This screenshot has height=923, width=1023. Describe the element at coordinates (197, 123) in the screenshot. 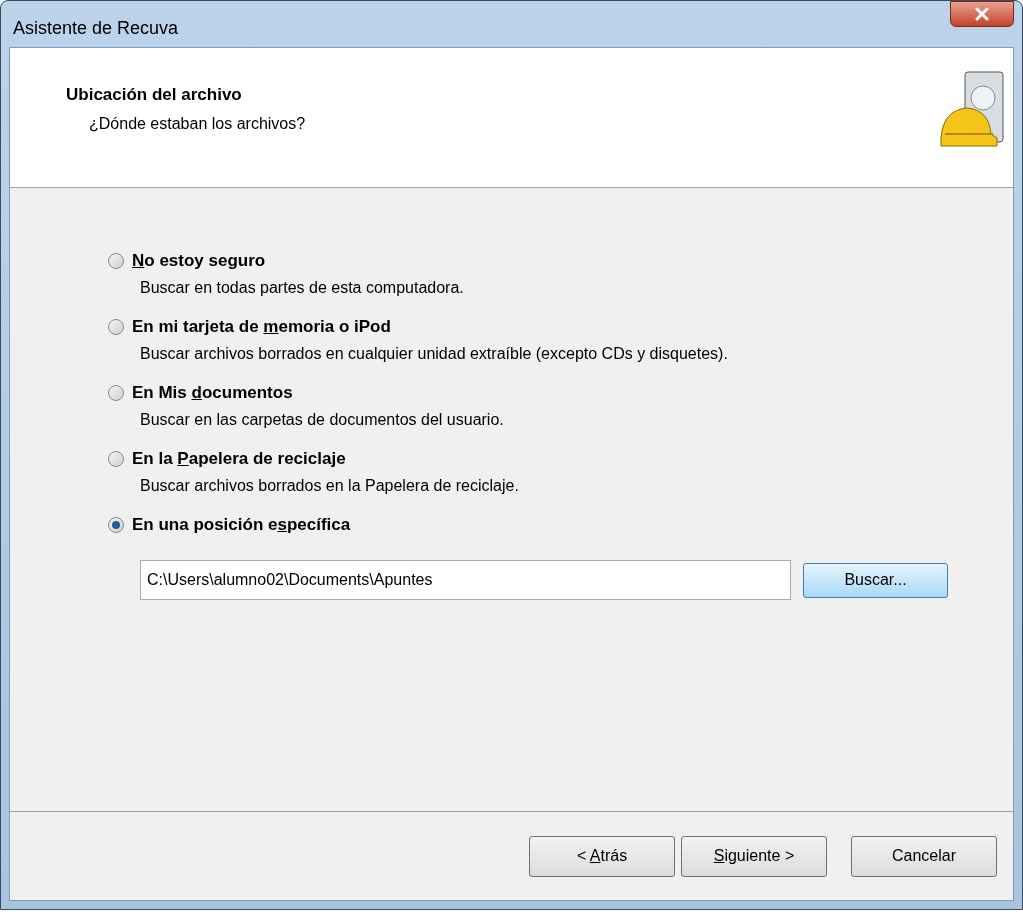

I see `header-subtitle: ¿Dónde estaban los archivos?` at that location.